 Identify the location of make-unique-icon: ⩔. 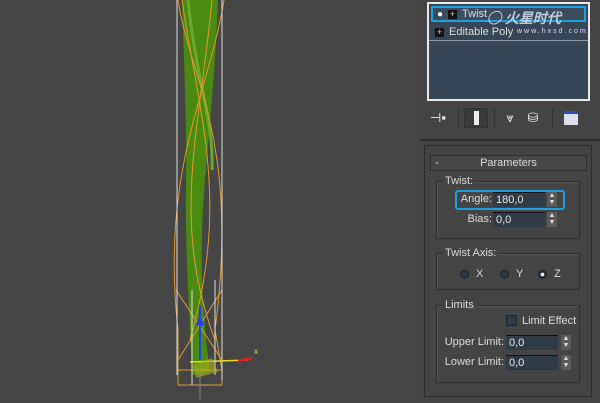
(510, 118).